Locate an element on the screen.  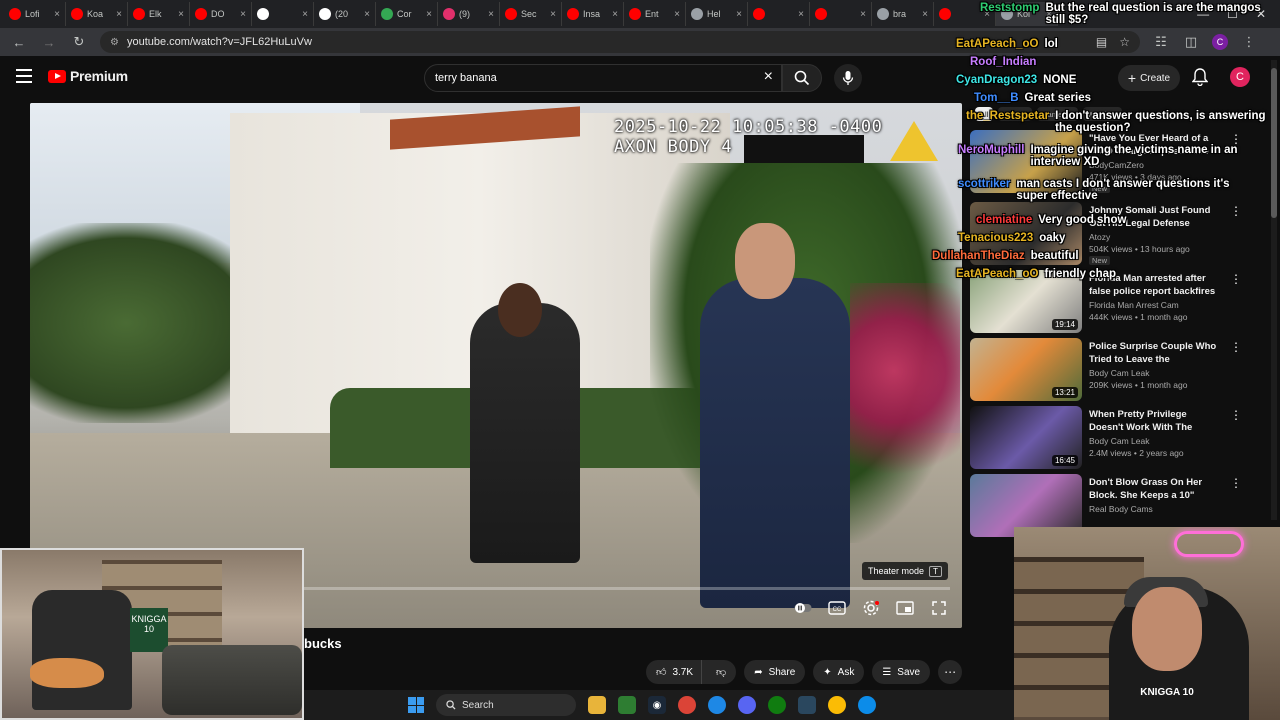
browser-tab: Sec × is located at coordinates (531, 14).